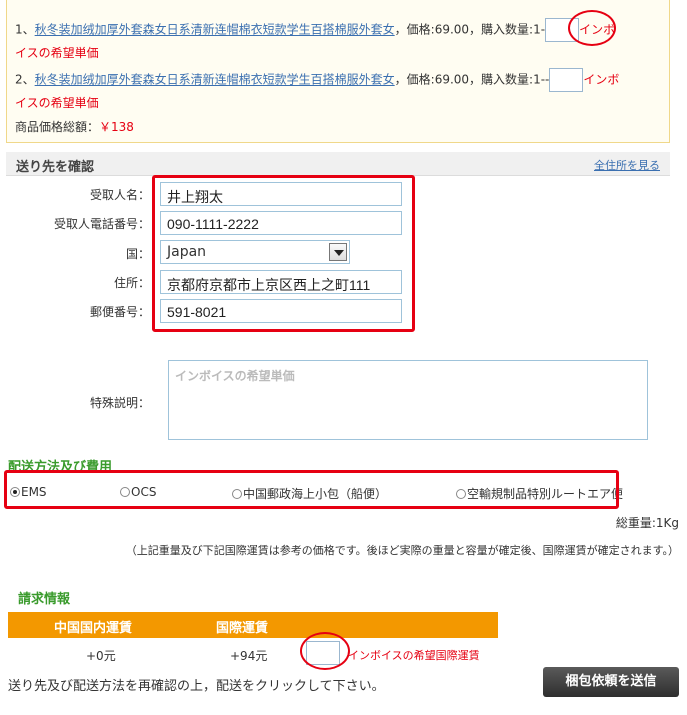 This screenshot has width=687, height=715. I want to click on price-text: ，価格:69.00，購入数量:1--, so click(472, 79).